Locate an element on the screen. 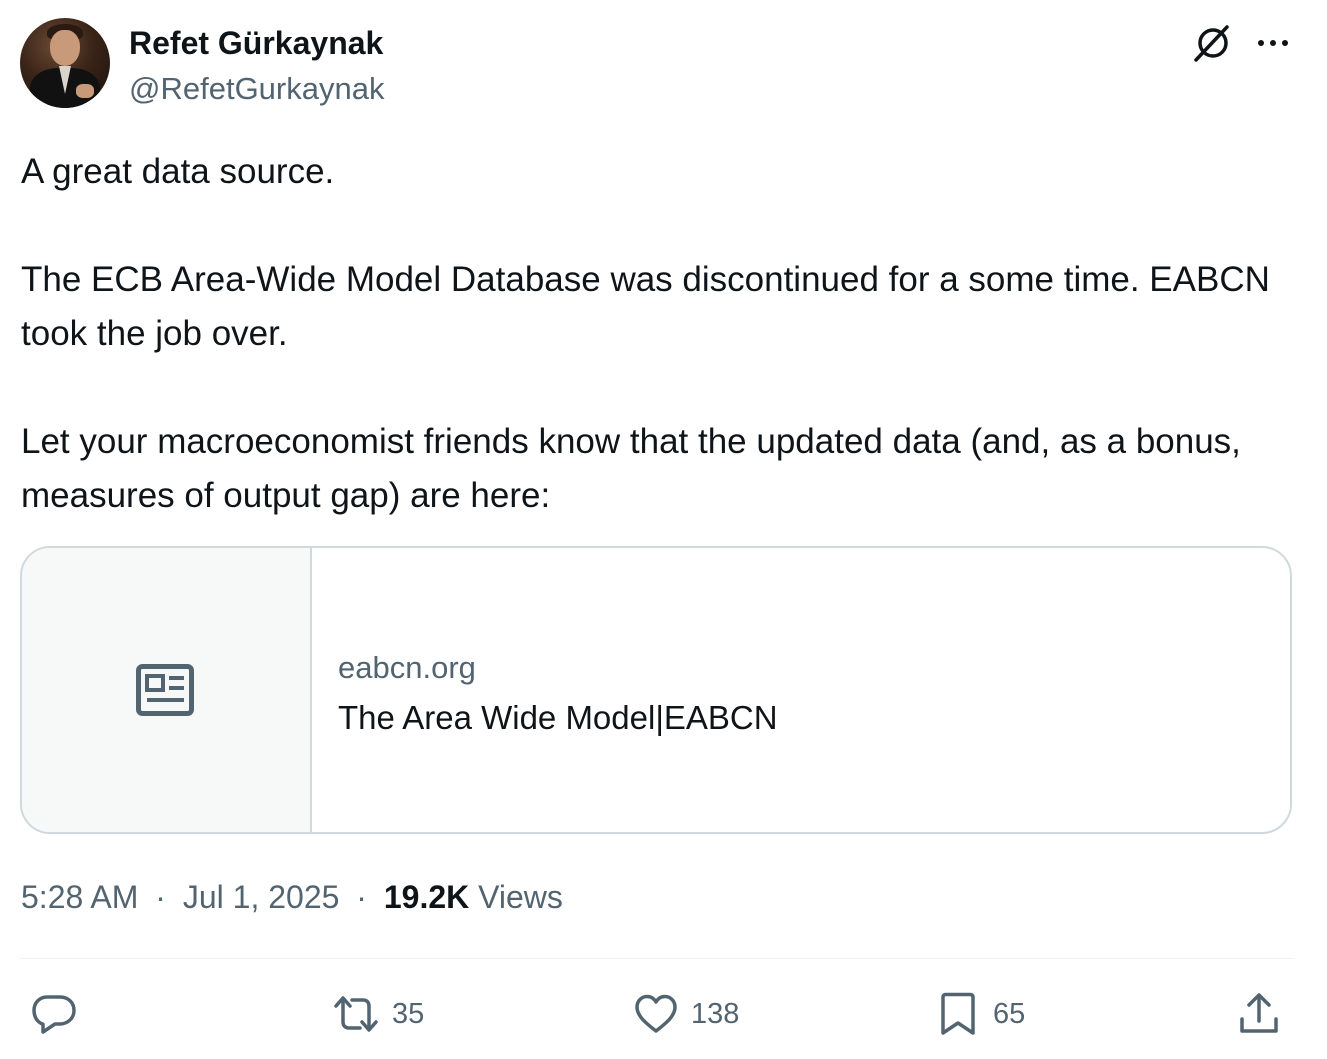 Image resolution: width=1327 pixels, height=1059 pixels. divider is located at coordinates (657, 958).